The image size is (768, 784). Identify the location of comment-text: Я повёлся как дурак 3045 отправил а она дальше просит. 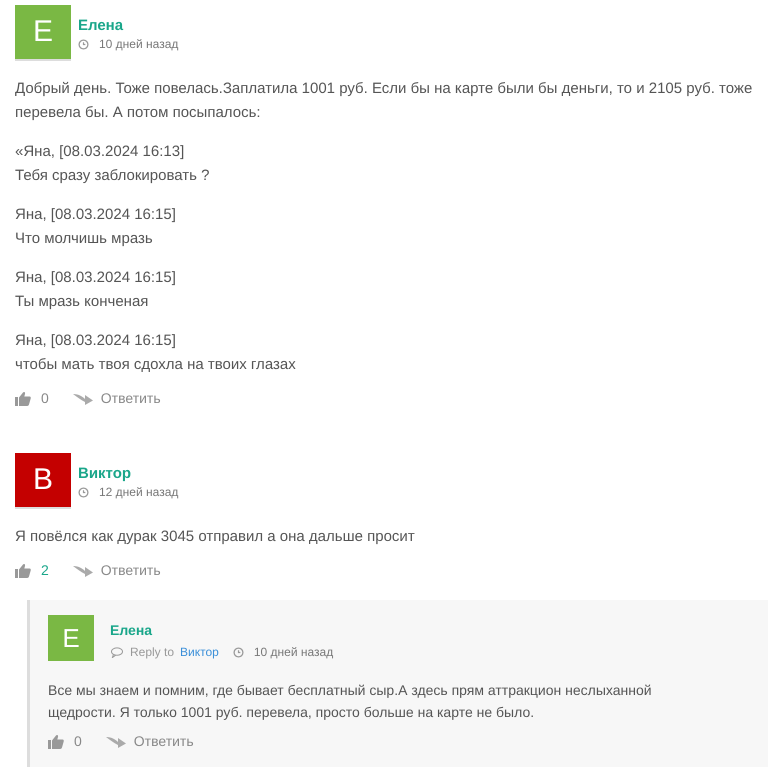
(215, 537).